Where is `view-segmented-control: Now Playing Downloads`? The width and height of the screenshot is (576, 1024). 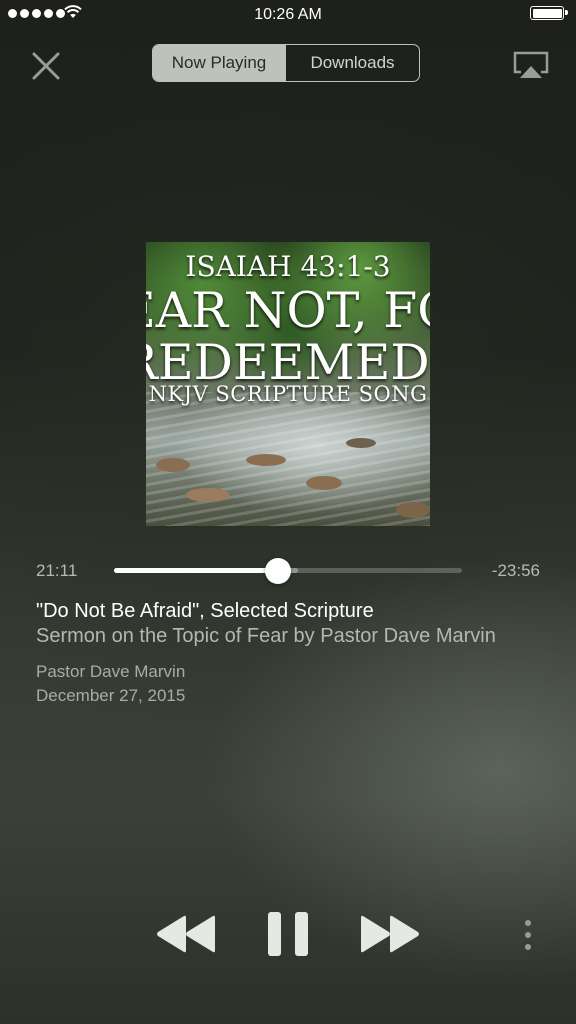
view-segmented-control: Now Playing Downloads is located at coordinates (286, 63).